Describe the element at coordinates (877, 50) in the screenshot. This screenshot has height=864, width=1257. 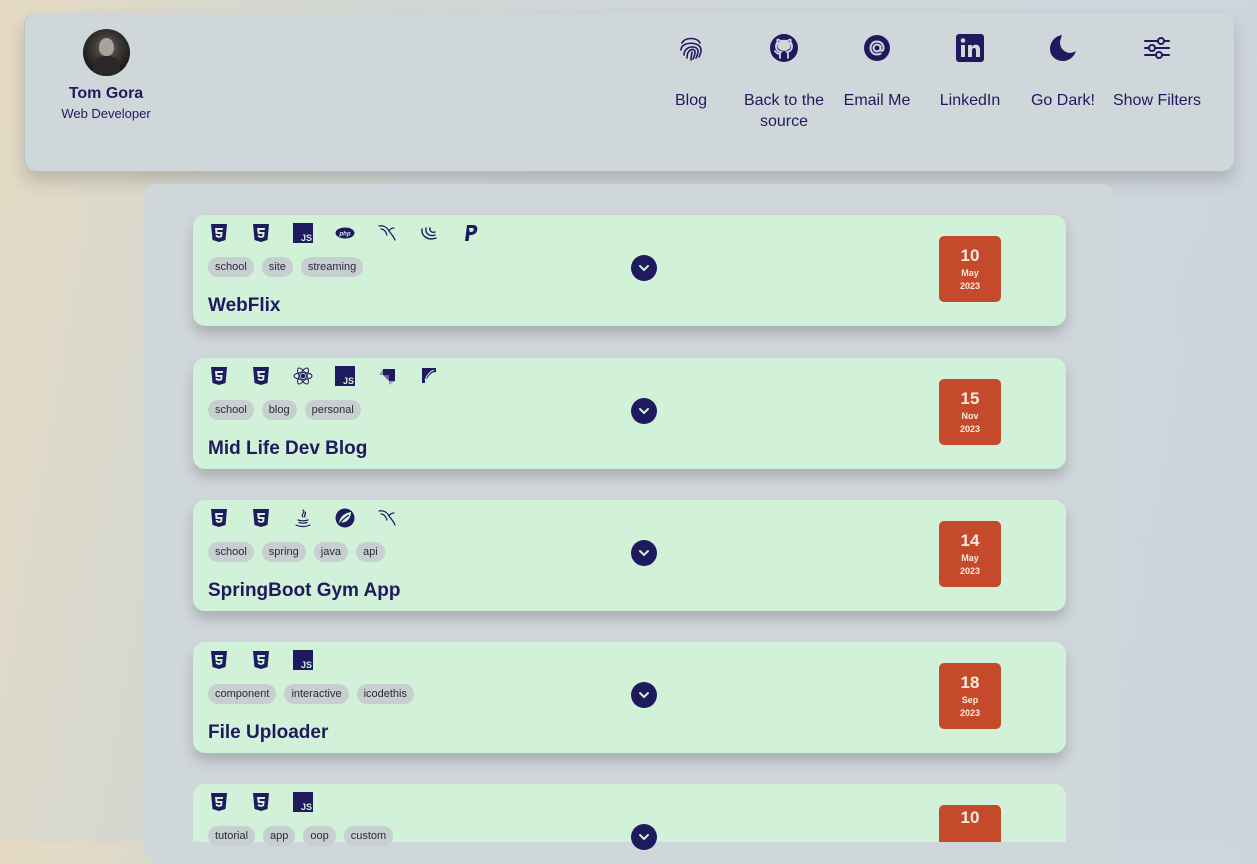
I see `at-icon` at that location.